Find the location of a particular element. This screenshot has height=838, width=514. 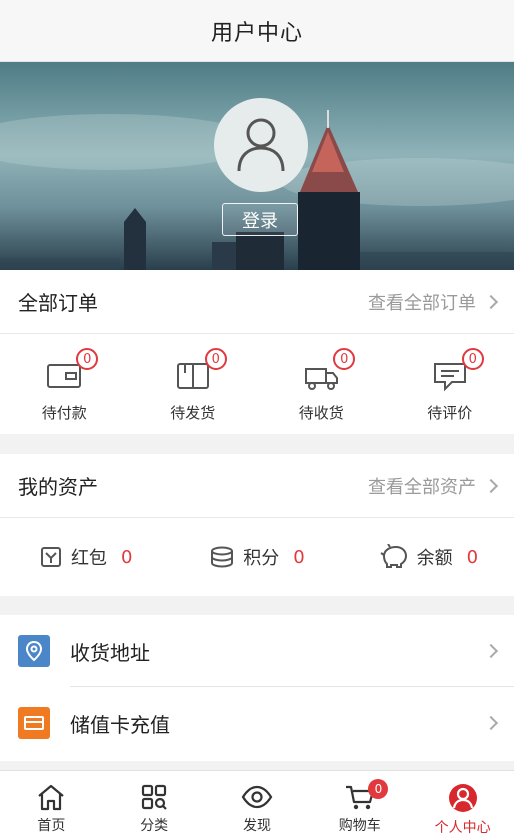

order-pending-shipment: 0 待发货 is located at coordinates (193, 384).